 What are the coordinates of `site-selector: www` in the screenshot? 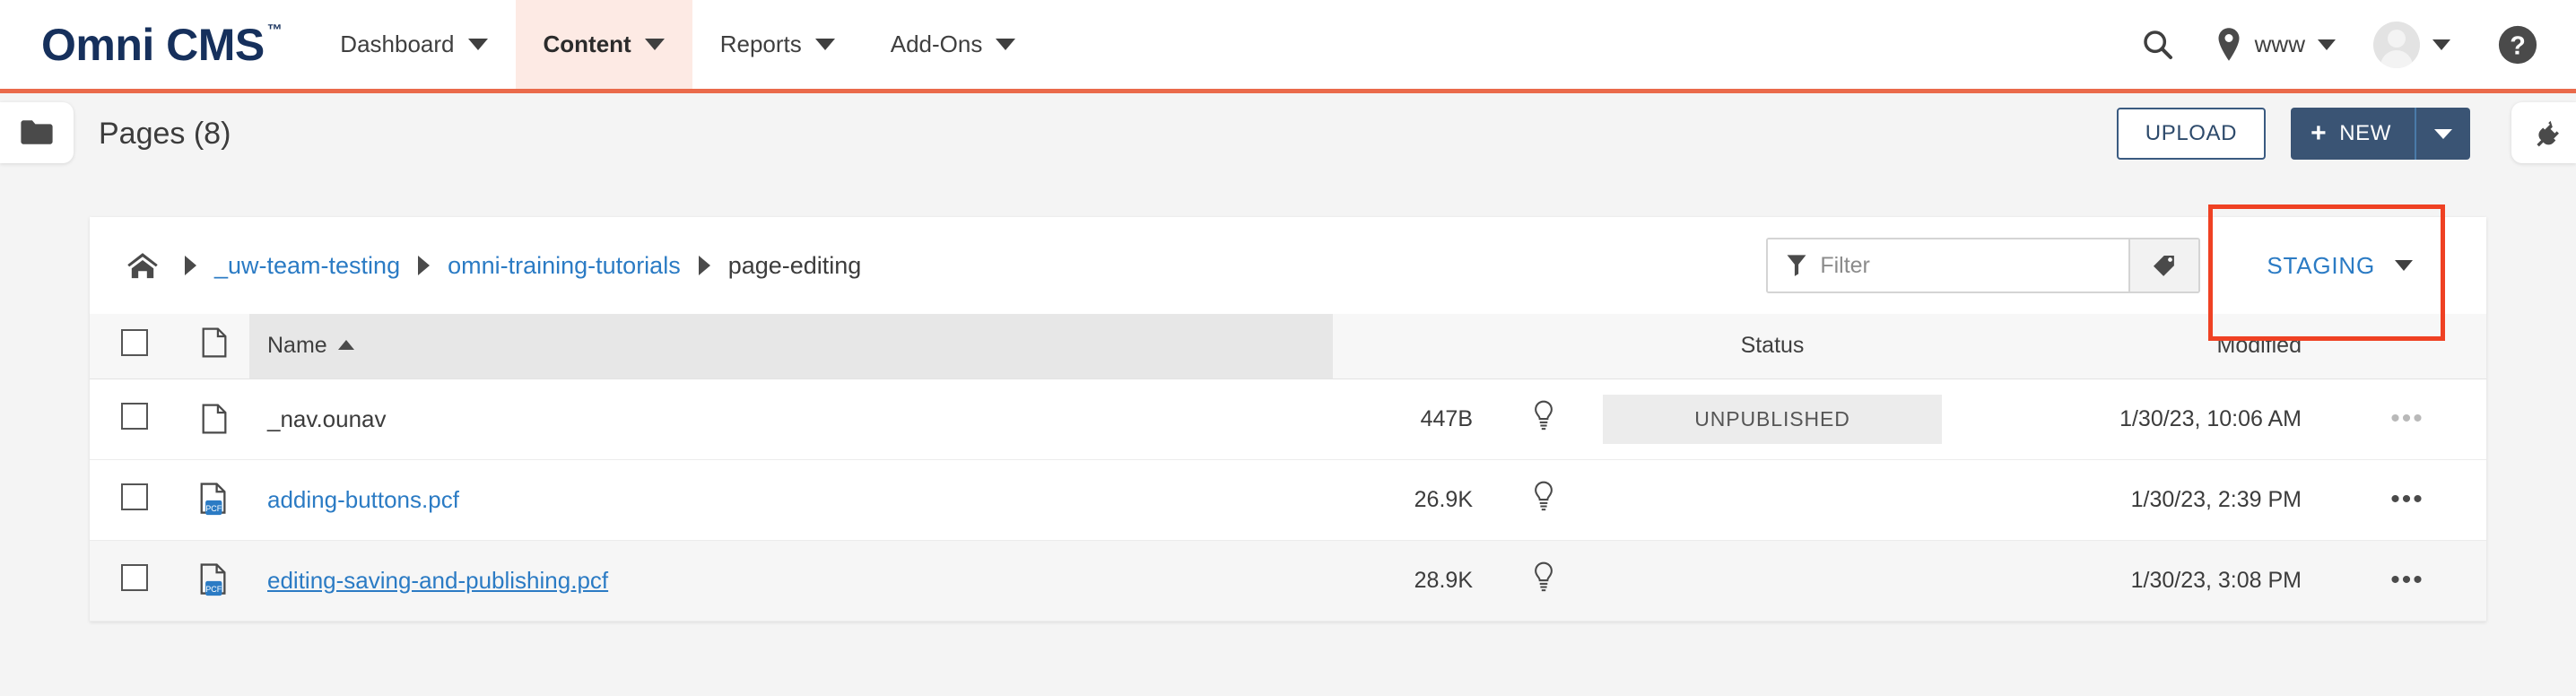 It's located at (2272, 45).